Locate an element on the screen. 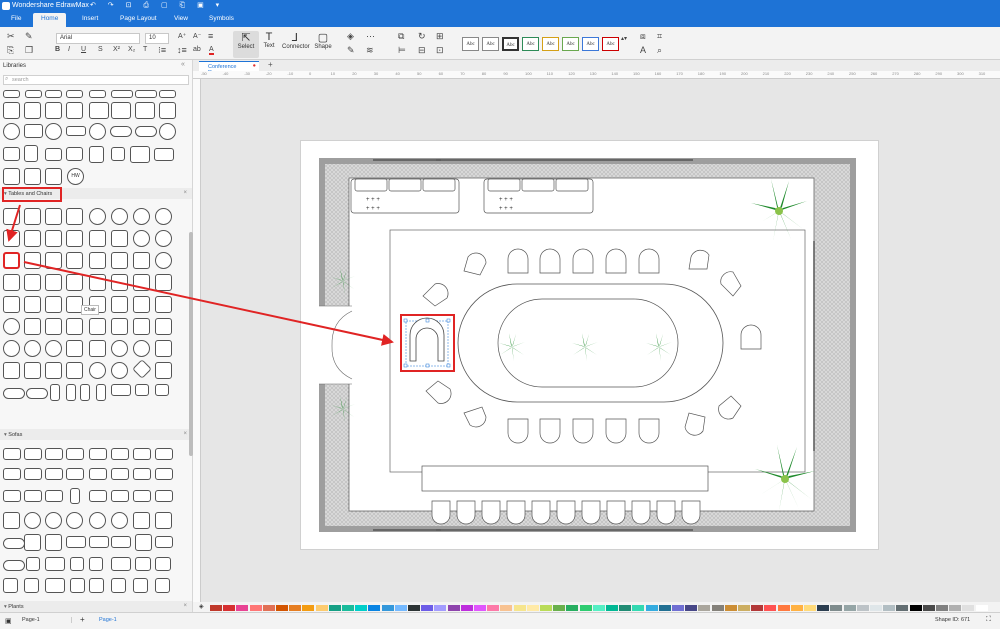  menu-file: File is located at coordinates (16, 18).